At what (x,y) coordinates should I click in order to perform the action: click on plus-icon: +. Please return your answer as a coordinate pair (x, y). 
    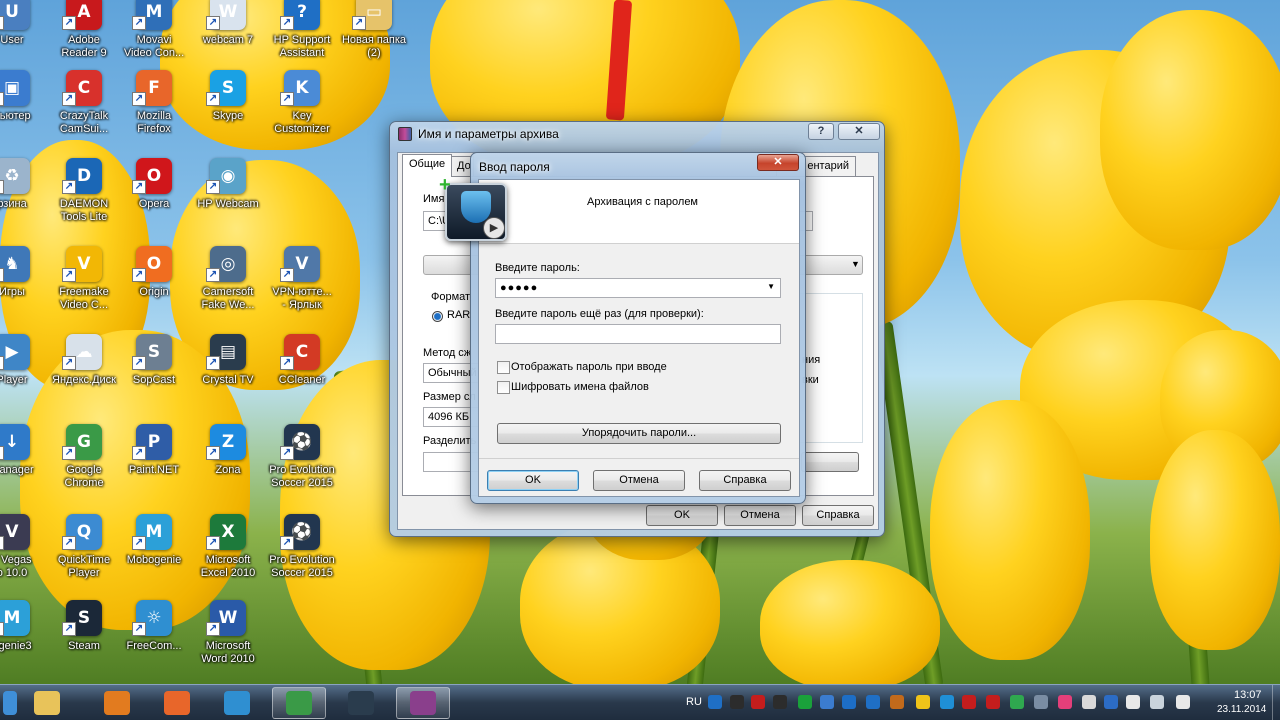
    Looking at the image, I should click on (445, 185).